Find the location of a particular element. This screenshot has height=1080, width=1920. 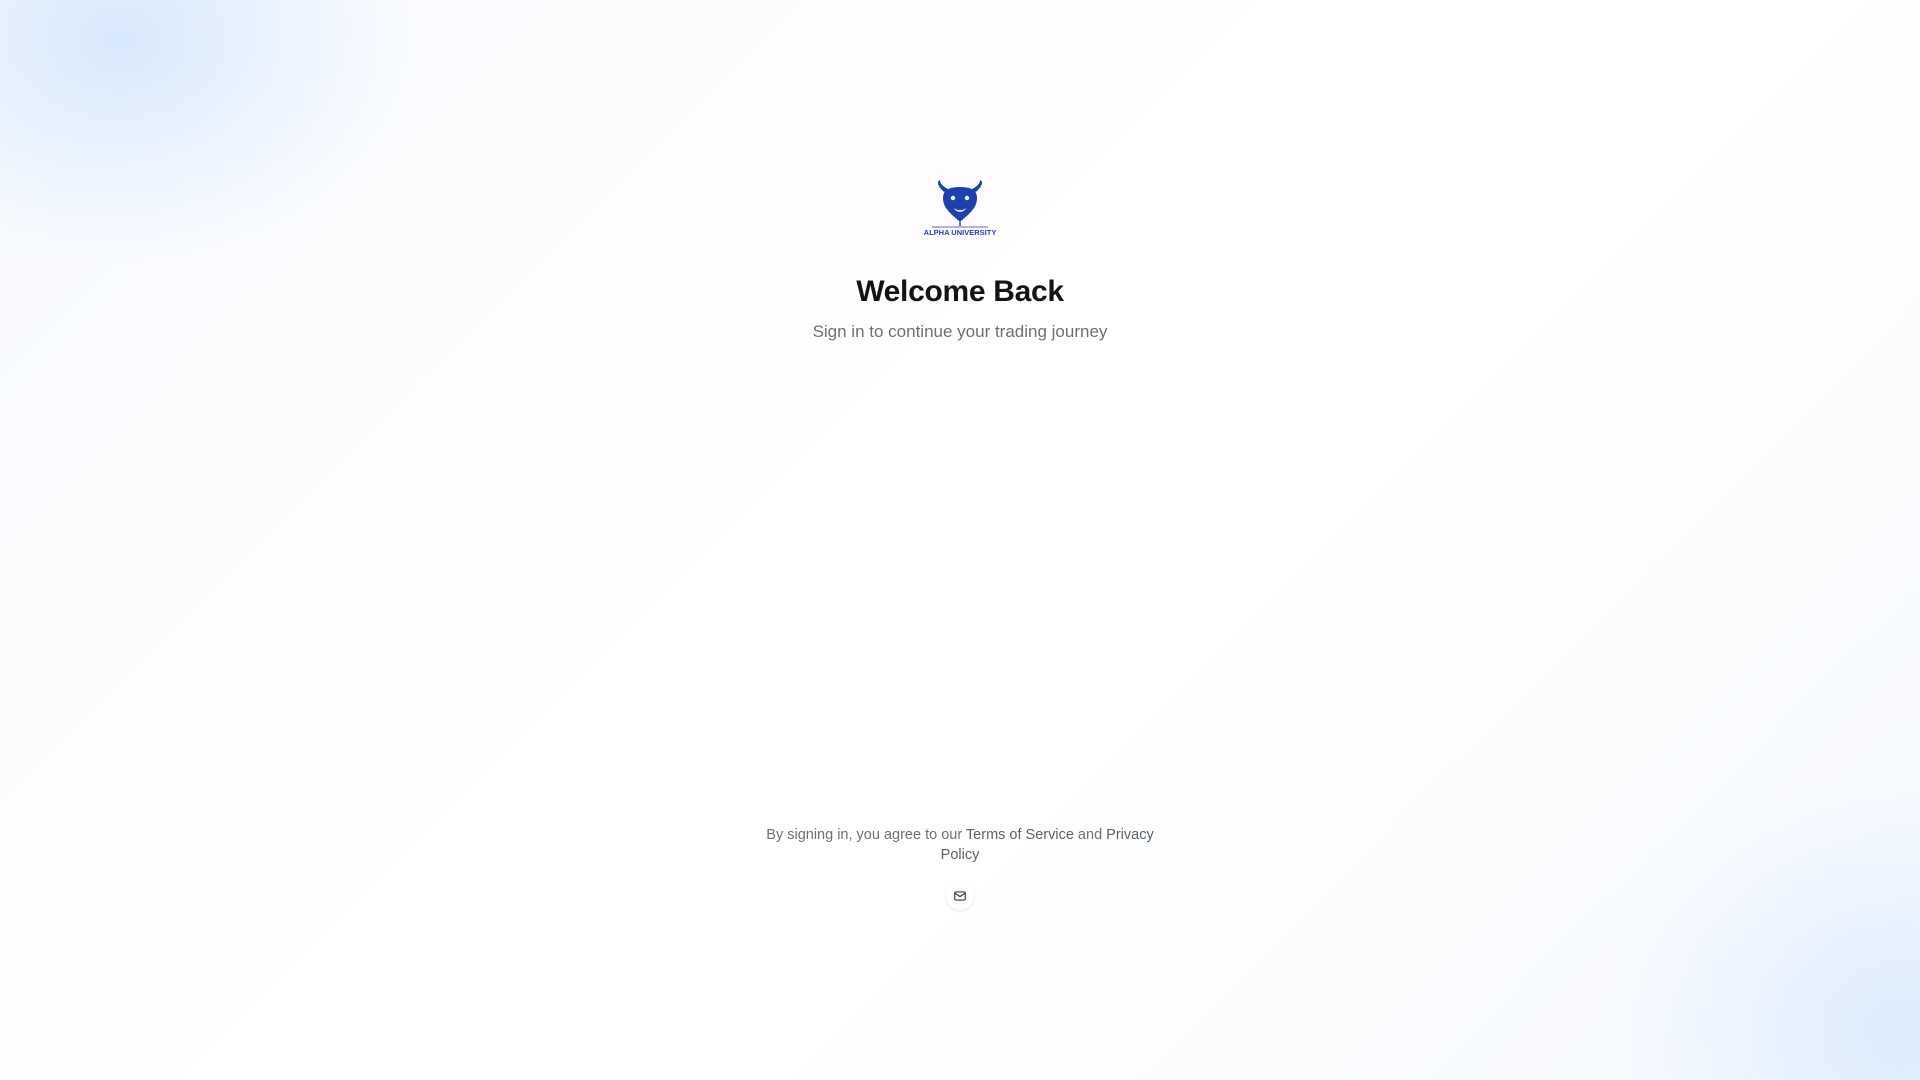

logo-wordmark: ALPHA UNIVERSITY is located at coordinates (960, 232).